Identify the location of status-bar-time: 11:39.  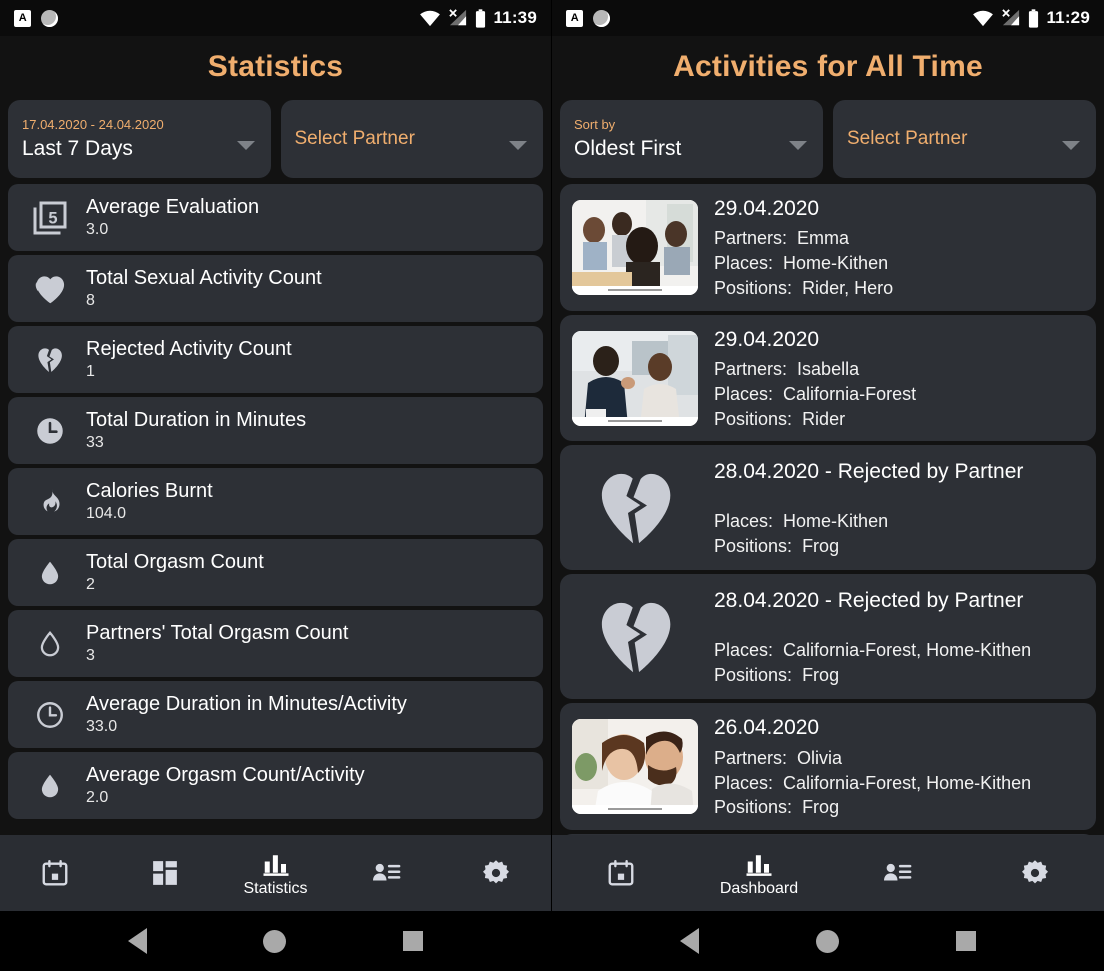
(515, 17).